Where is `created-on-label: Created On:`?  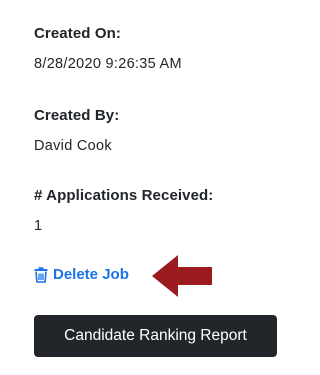 created-on-label: Created On: is located at coordinates (77, 33).